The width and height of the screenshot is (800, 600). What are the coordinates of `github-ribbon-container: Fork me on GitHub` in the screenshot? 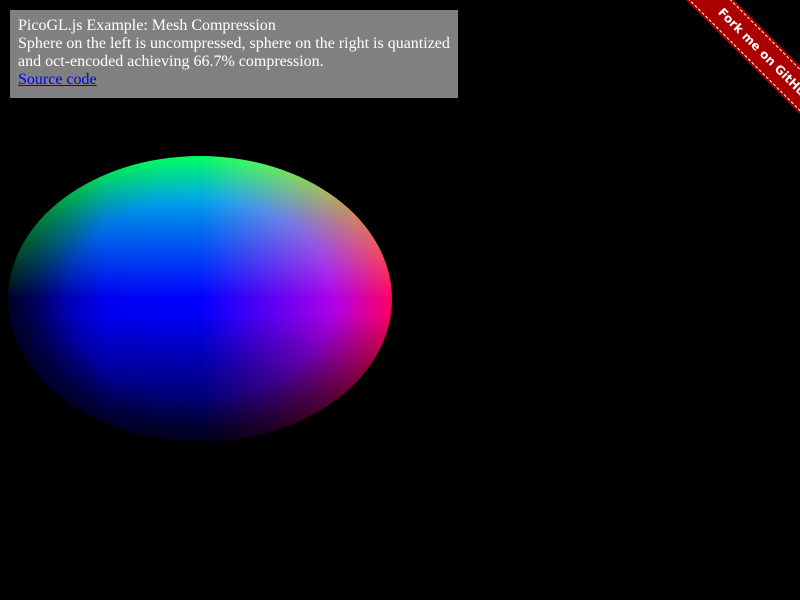 It's located at (725, 74).